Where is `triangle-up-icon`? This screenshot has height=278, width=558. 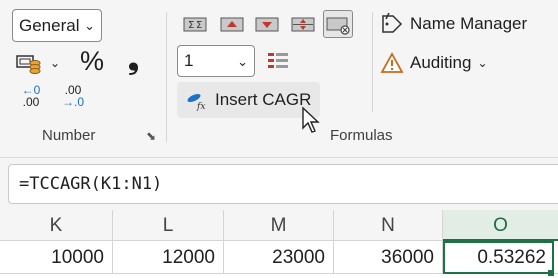
triangle-up-icon is located at coordinates (232, 24).